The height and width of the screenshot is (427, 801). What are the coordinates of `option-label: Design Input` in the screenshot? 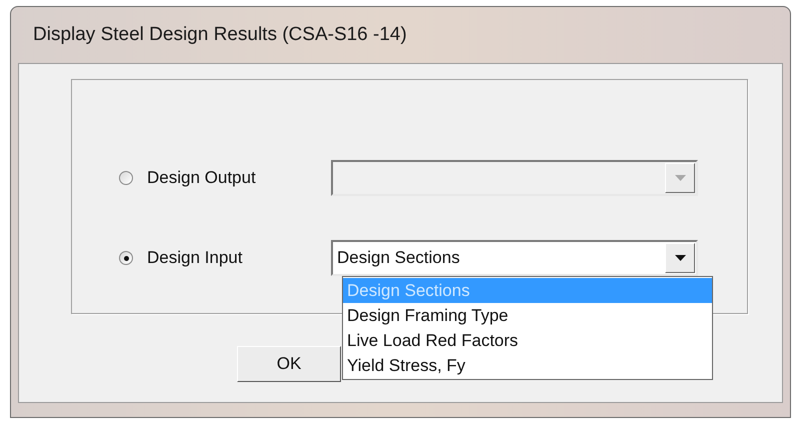 It's located at (195, 258).